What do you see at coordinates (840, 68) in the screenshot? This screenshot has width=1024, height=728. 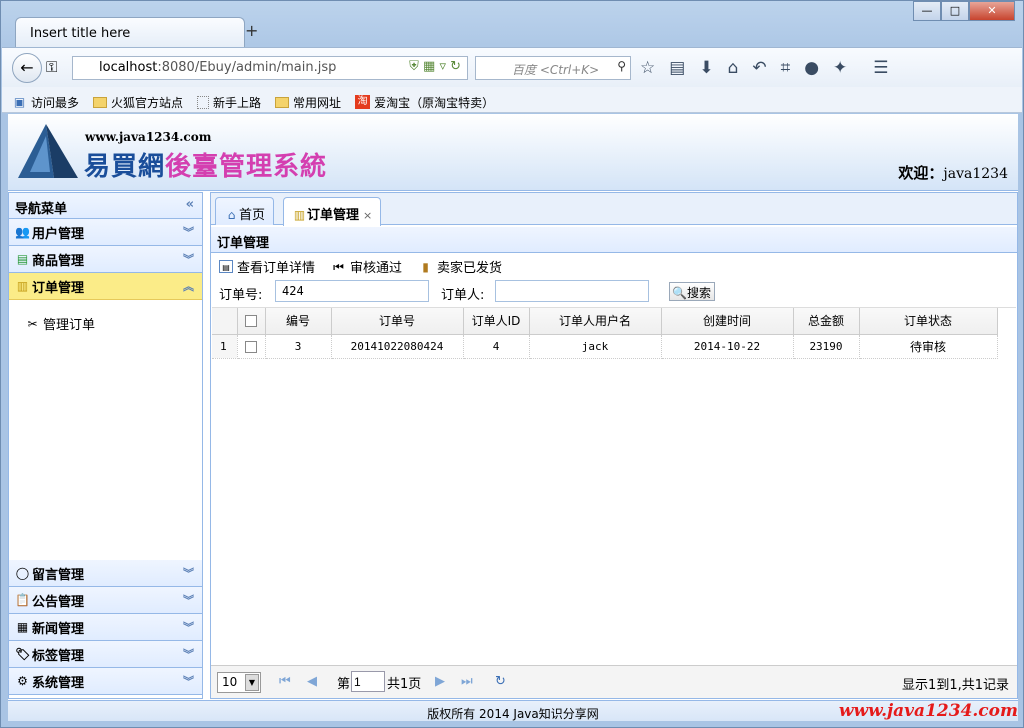 I see `extension-icon: ✦` at bounding box center [840, 68].